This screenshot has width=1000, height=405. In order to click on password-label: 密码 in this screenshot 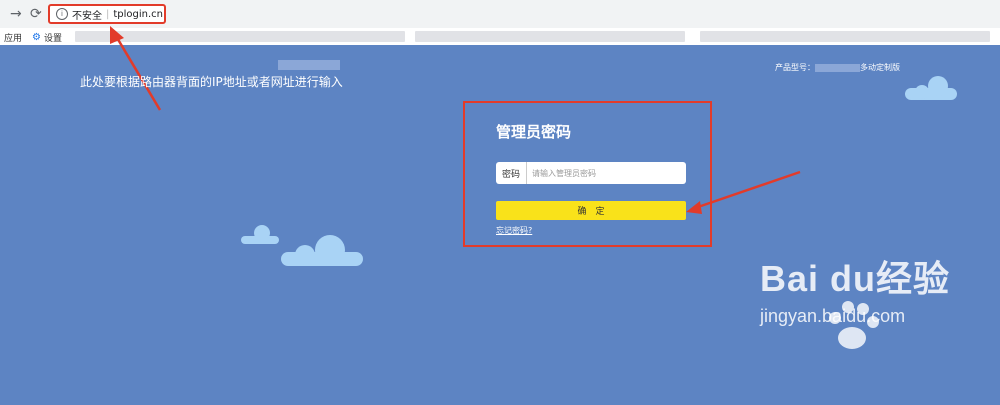, I will do `click(511, 173)`.